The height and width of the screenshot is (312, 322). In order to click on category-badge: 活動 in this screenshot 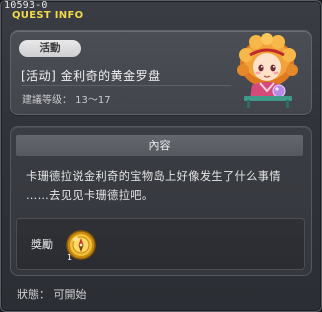, I will do `click(50, 48)`.